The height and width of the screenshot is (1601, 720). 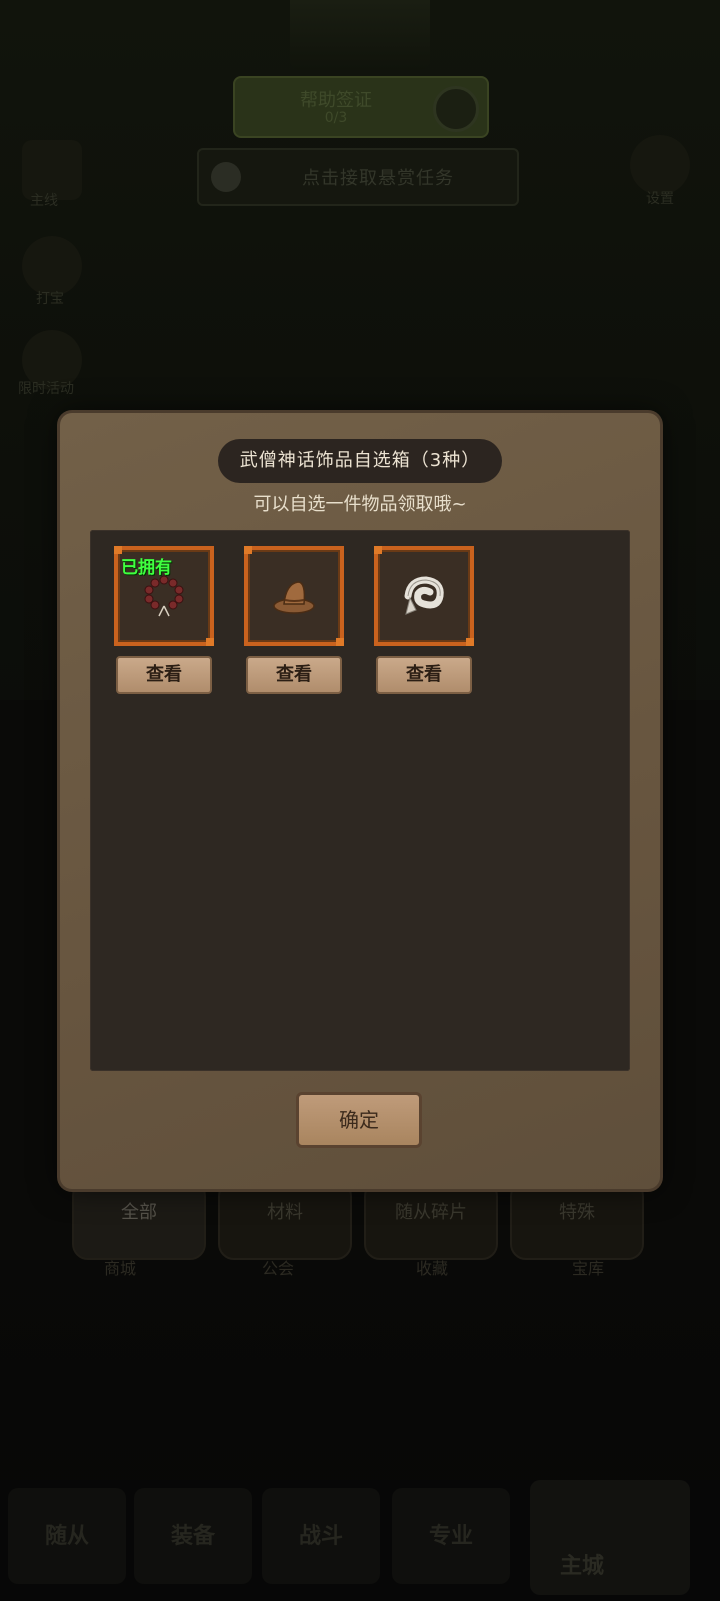 I want to click on leather-hat-icon, so click(x=294, y=597).